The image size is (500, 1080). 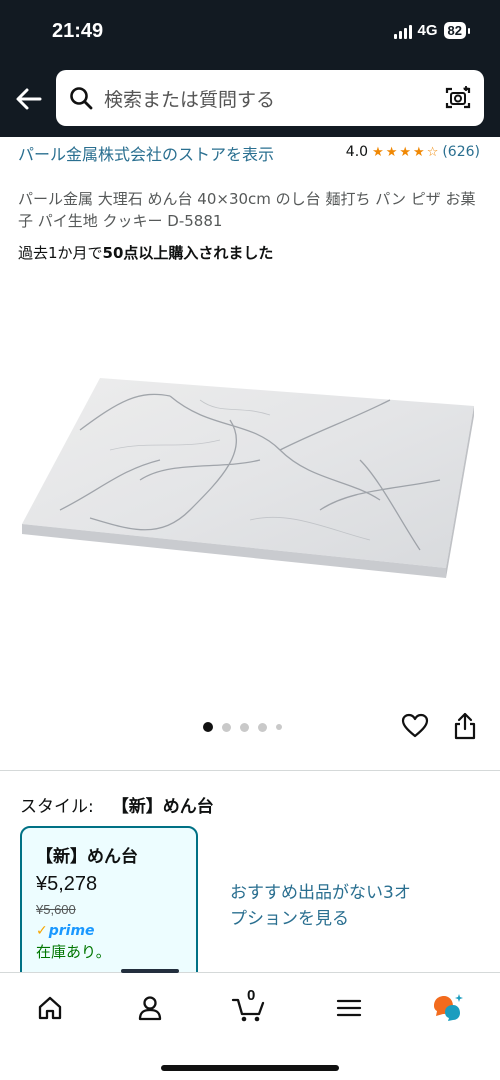 I want to click on option-list-price: ¥5,600, so click(x=56, y=909).